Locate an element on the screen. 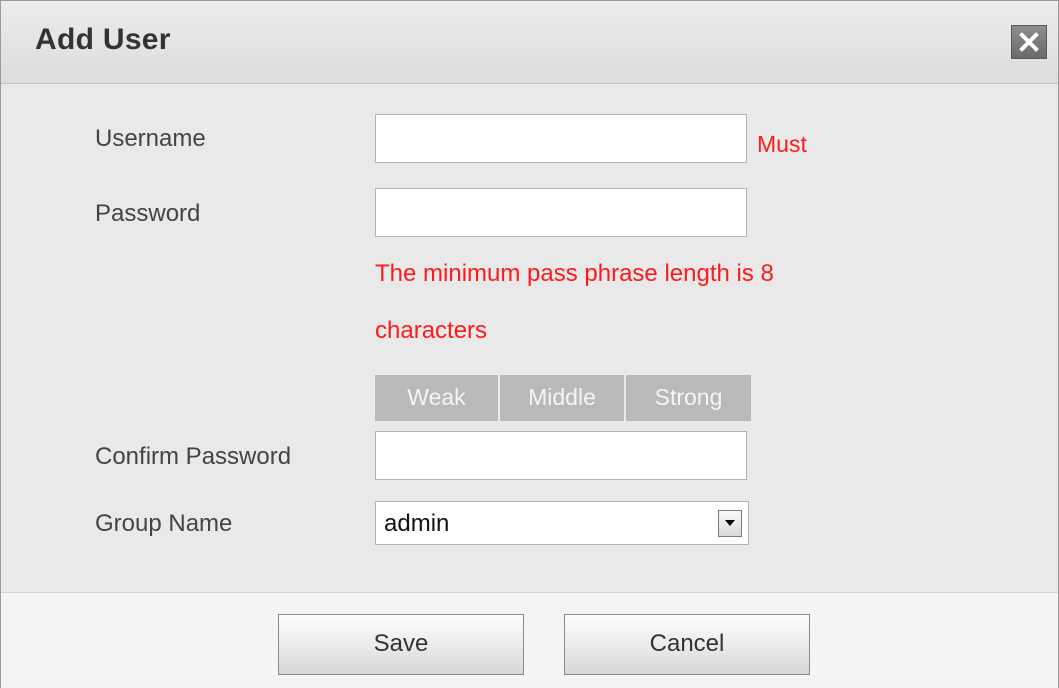 The width and height of the screenshot is (1059, 688). username-label: Username is located at coordinates (150, 138).